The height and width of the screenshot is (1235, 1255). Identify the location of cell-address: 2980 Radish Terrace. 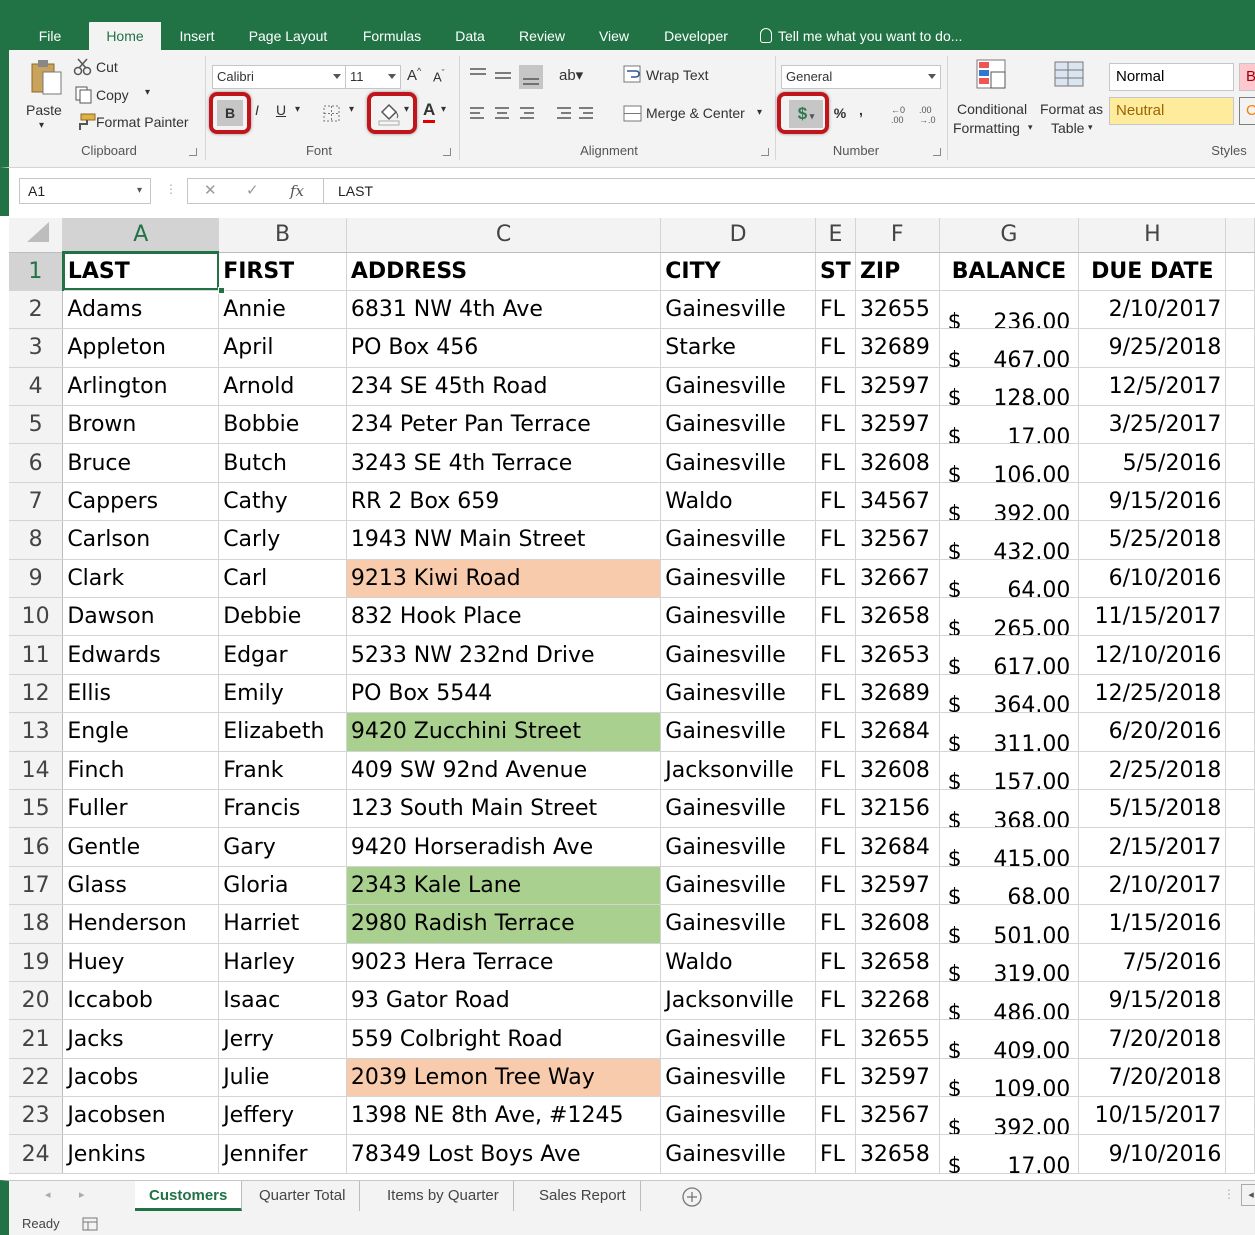
(504, 924).